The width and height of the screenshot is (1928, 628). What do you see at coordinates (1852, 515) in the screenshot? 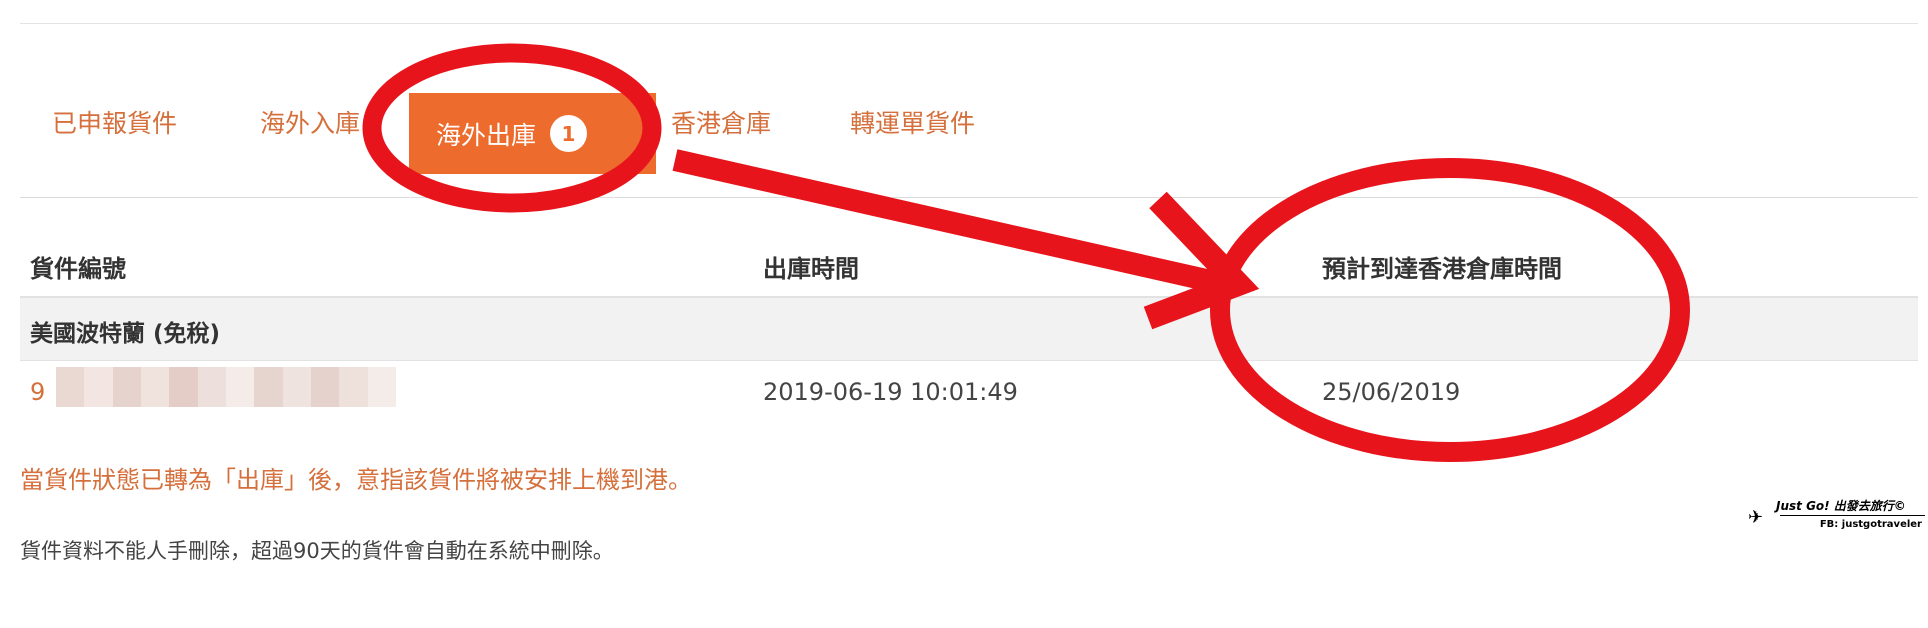
I see `watermark-divider` at bounding box center [1852, 515].